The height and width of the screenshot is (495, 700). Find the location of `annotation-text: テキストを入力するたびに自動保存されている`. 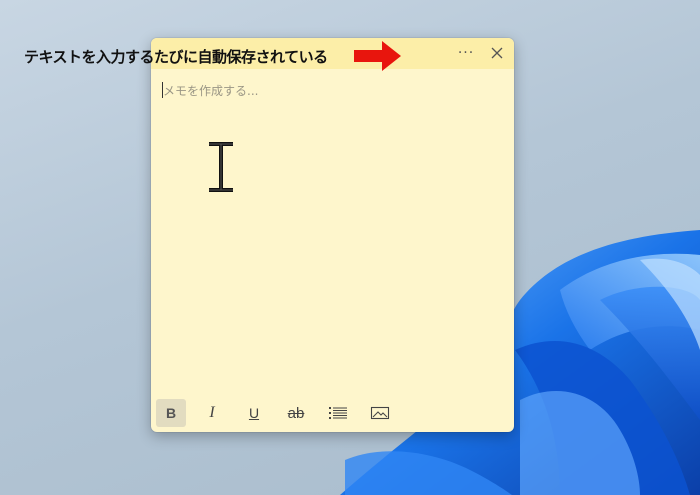

annotation-text: テキストを入力するたびに自動保存されている is located at coordinates (176, 57).